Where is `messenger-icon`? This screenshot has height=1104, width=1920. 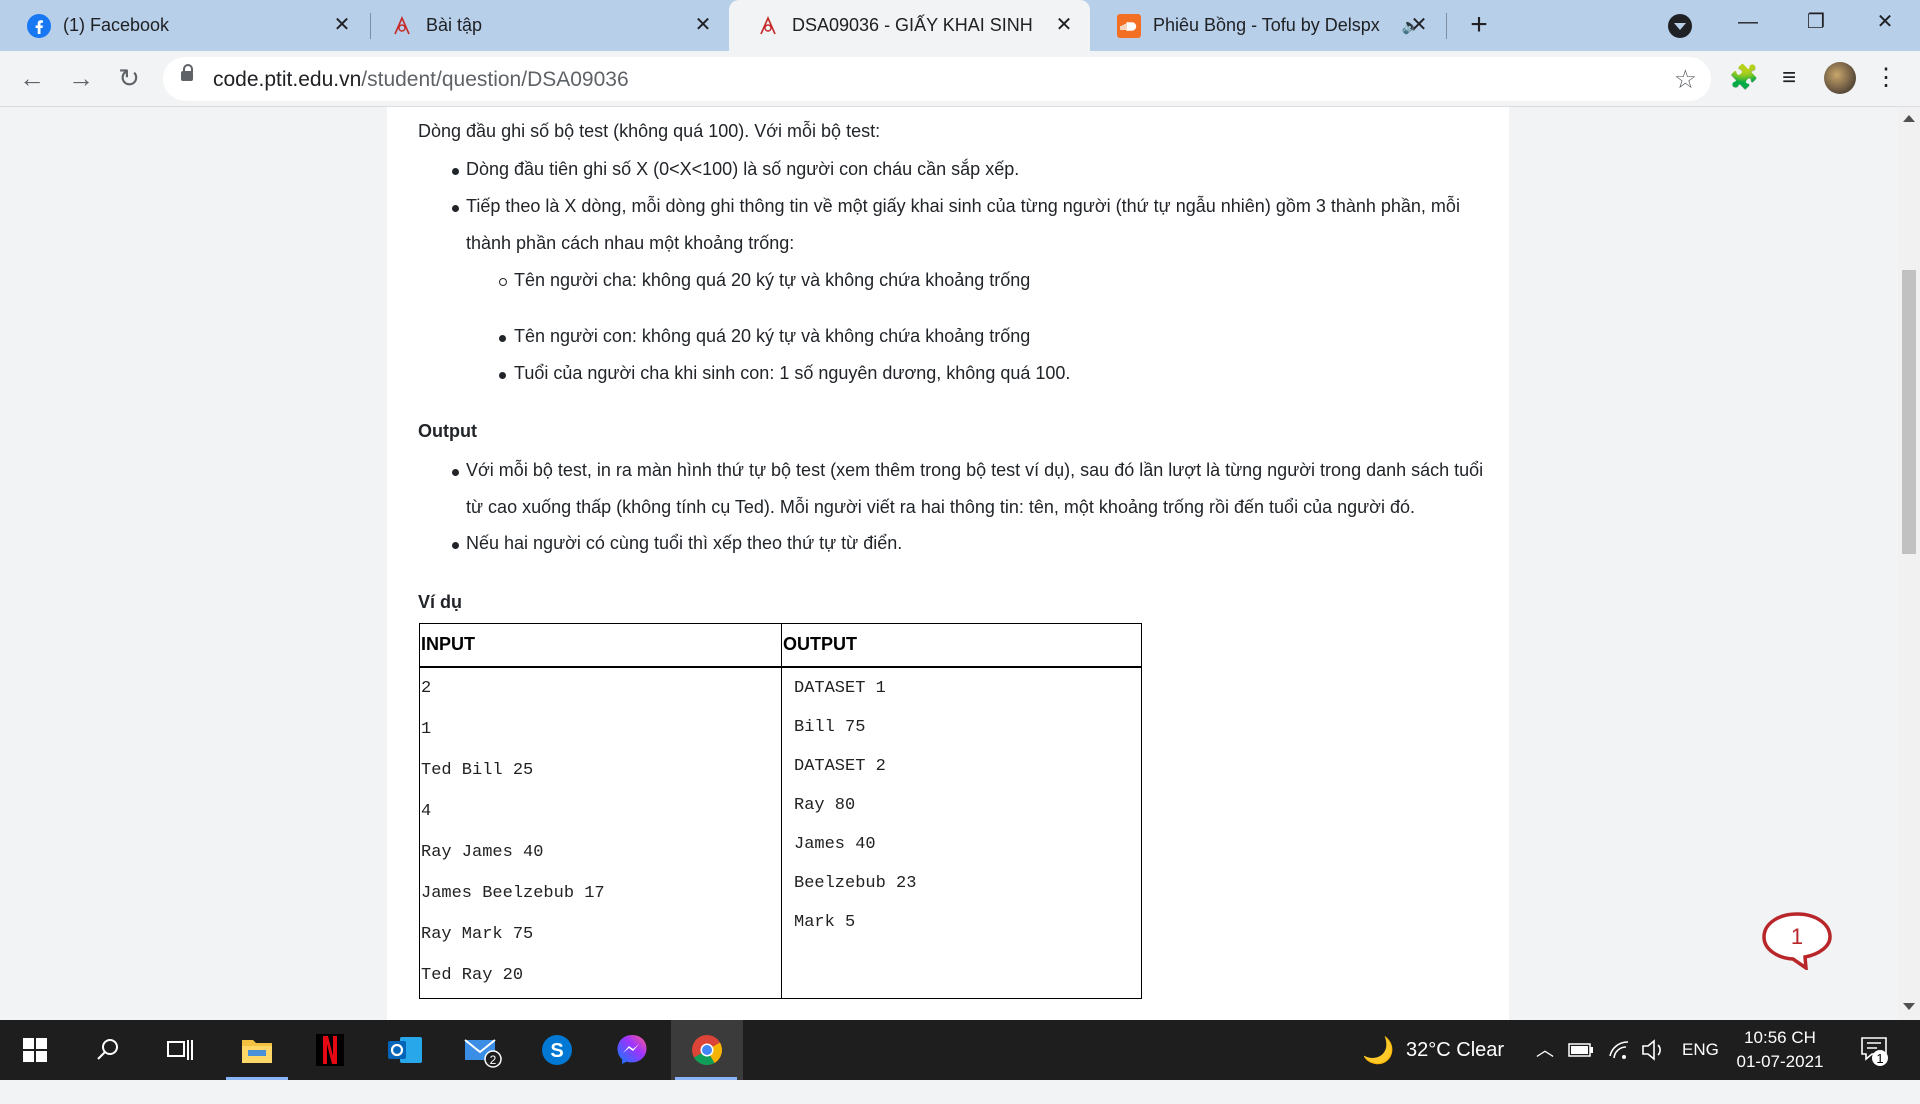
messenger-icon is located at coordinates (632, 1050).